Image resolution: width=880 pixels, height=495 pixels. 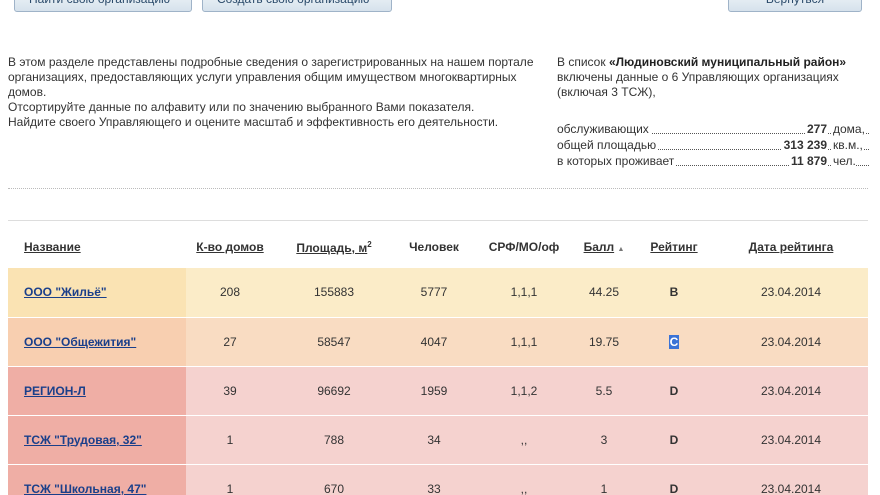 I want to click on stat-value: 277, so click(x=815, y=129).